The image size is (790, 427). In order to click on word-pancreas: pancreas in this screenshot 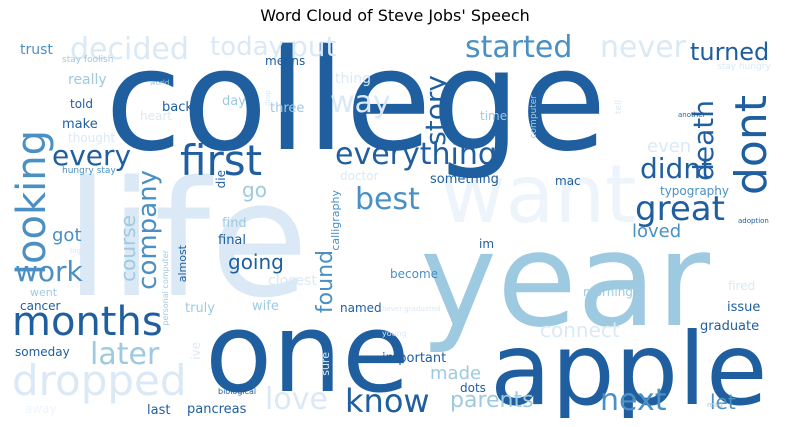, I will do `click(217, 409)`.